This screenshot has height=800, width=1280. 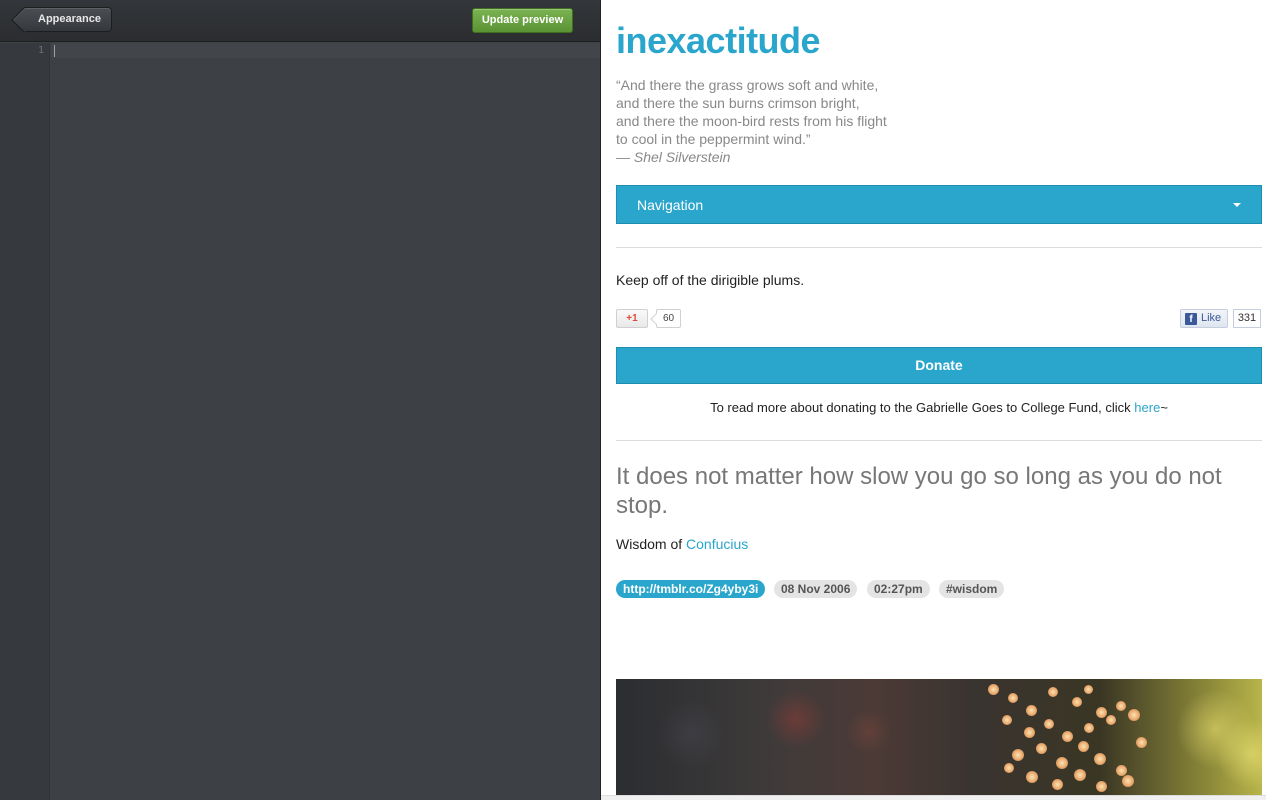 I want to click on quote-line: and there the sun burns crimson bright,, so click(x=738, y=103).